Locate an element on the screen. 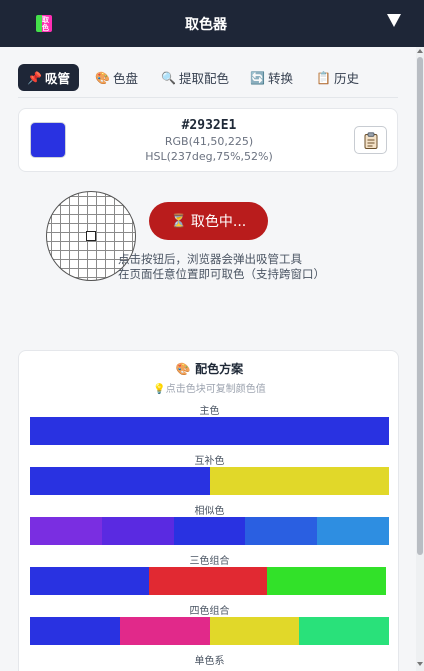 This screenshot has height=671, width=424. refresh-icon: 🔄 is located at coordinates (257, 77).